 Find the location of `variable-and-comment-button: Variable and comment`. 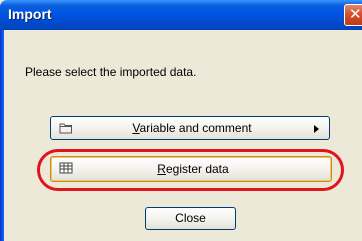

variable-and-comment-button: Variable and comment is located at coordinates (190, 128).